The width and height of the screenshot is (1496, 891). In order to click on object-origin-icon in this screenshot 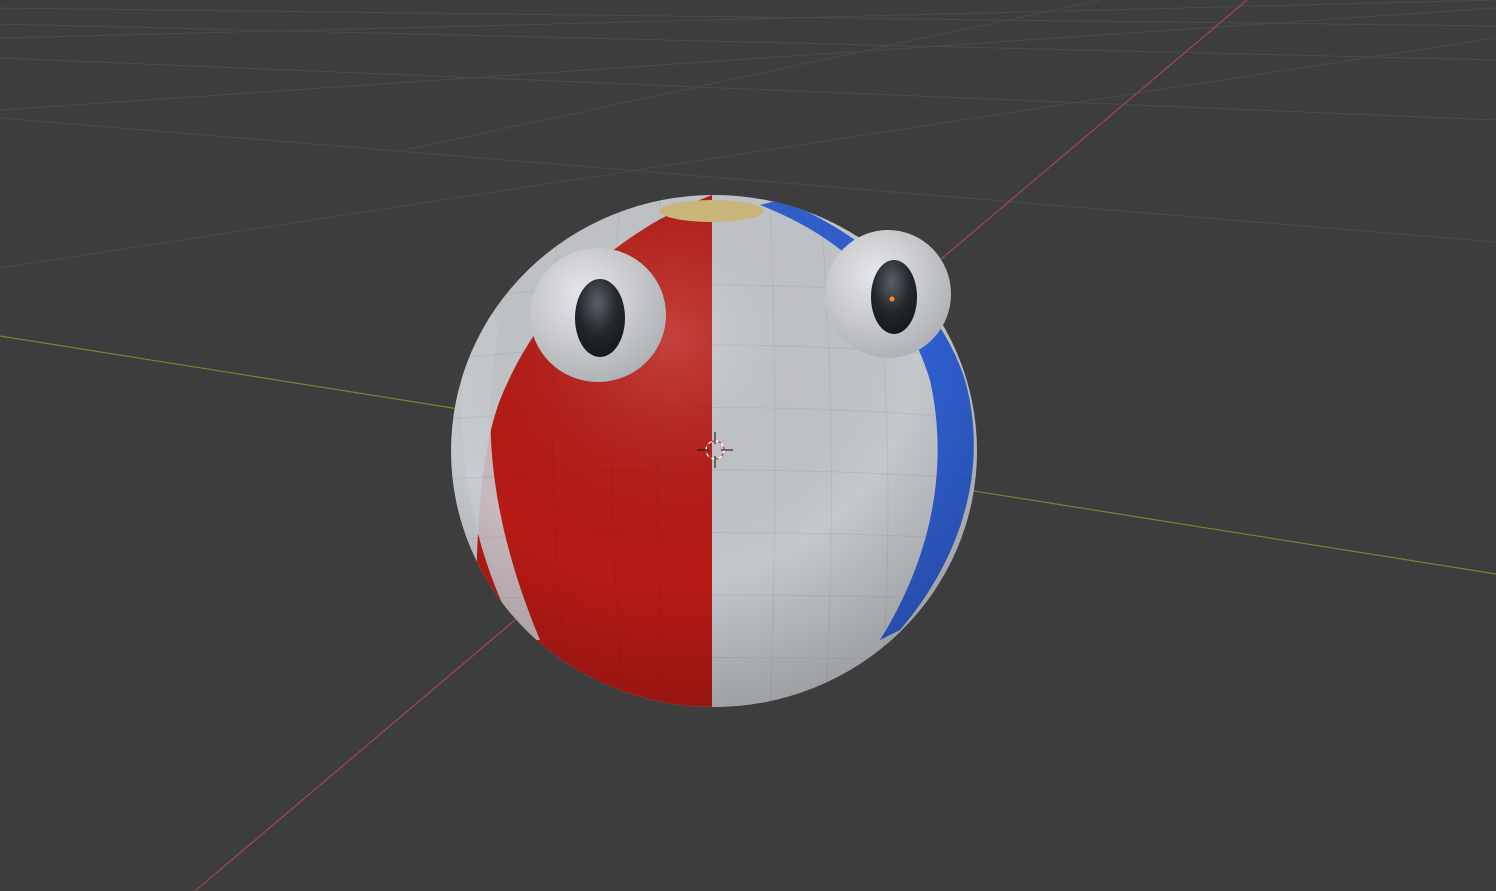, I will do `click(892, 299)`.